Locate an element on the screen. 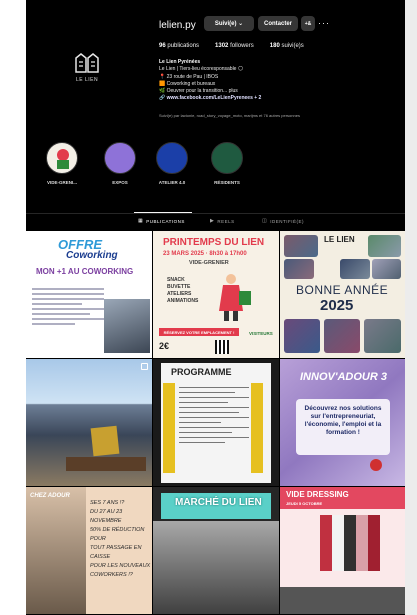  post-subtitle: Coworking is located at coordinates (92, 255).